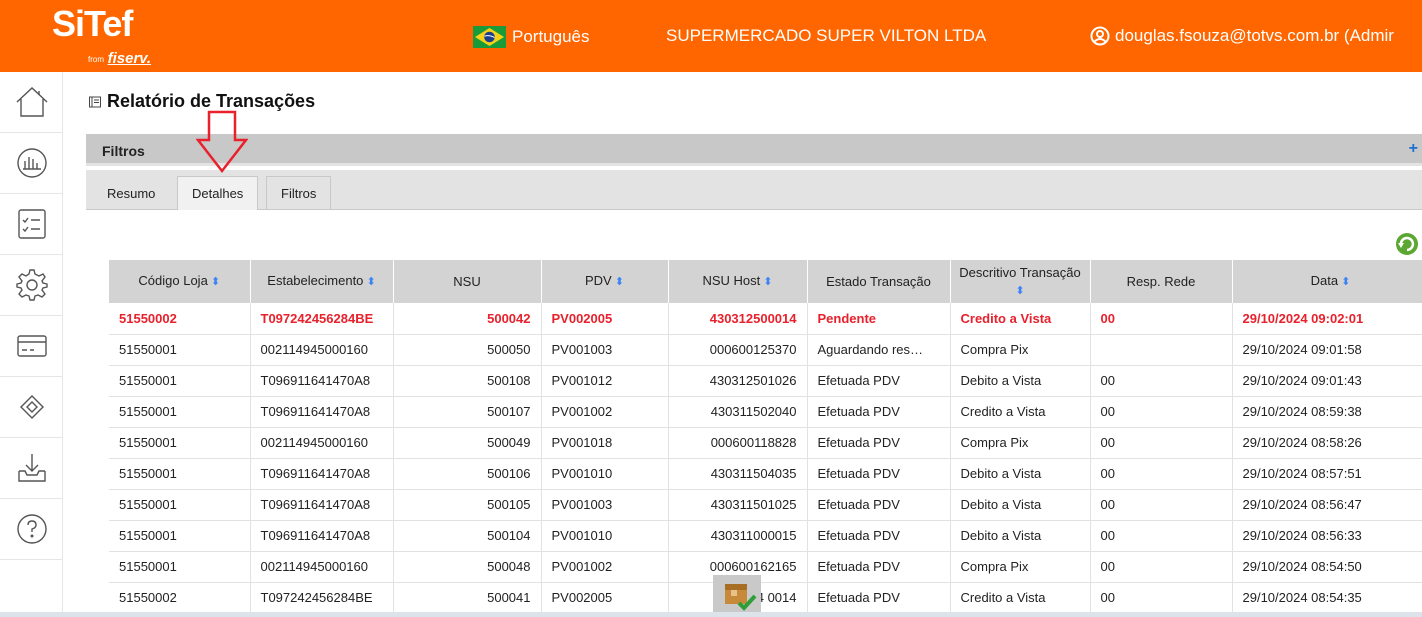  Describe the element at coordinates (31, 407) in the screenshot. I see `sidebar-item-pix` at that location.